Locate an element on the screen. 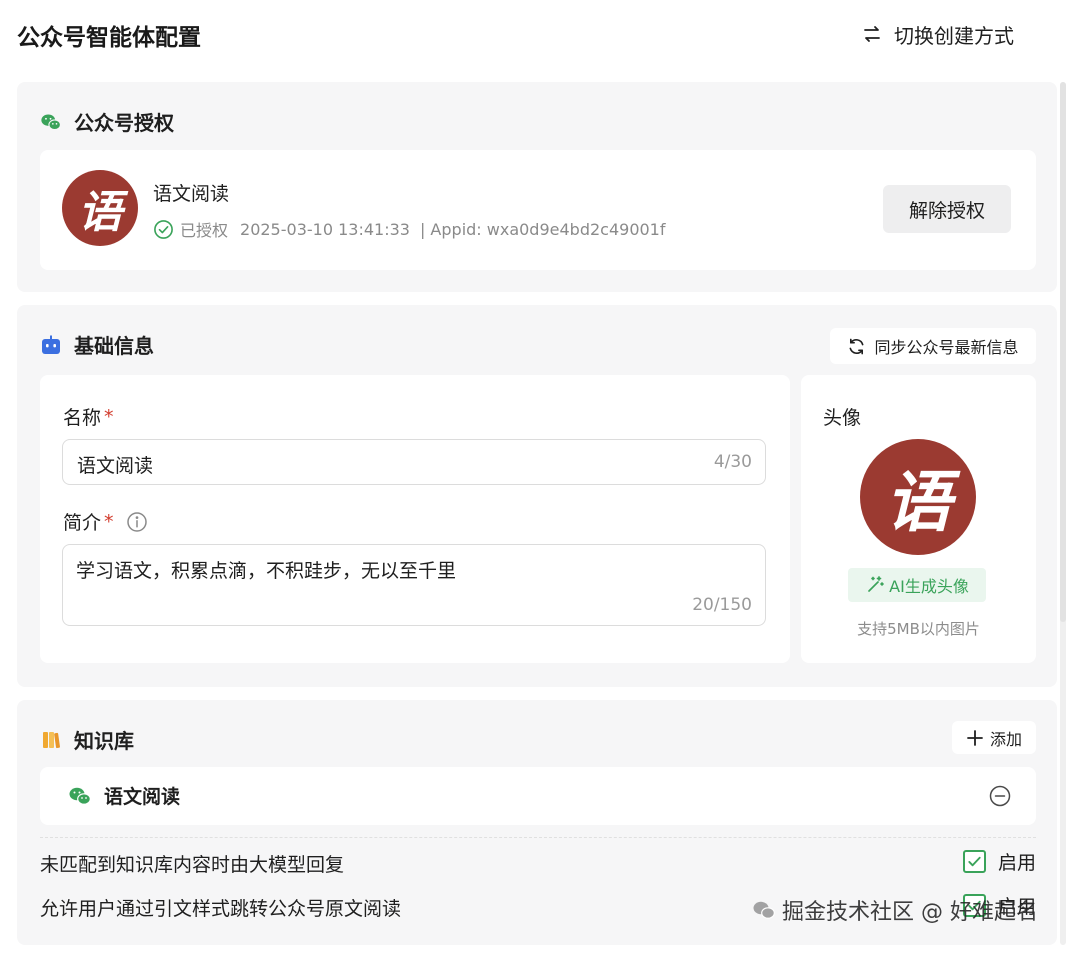 This screenshot has height=957, width=1080. minus-circle-icon is located at coordinates (1000, 796).